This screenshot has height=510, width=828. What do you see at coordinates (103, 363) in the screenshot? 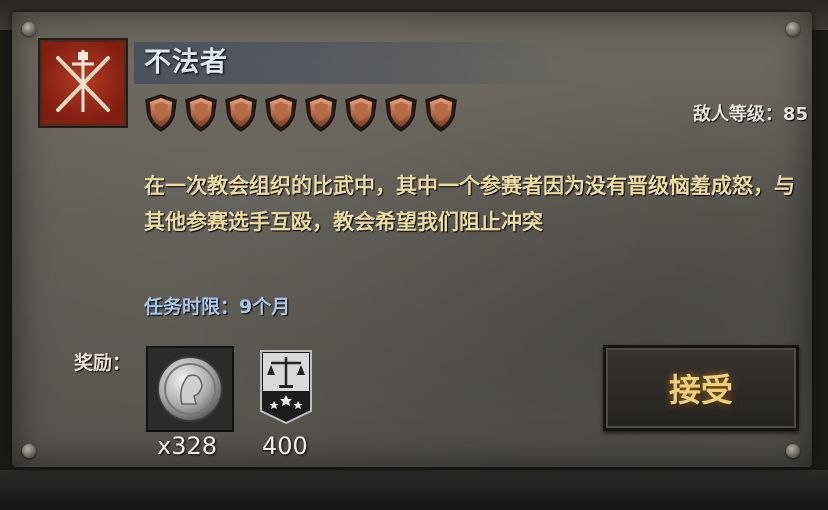
I see `rewards-label: 奖励：` at bounding box center [103, 363].